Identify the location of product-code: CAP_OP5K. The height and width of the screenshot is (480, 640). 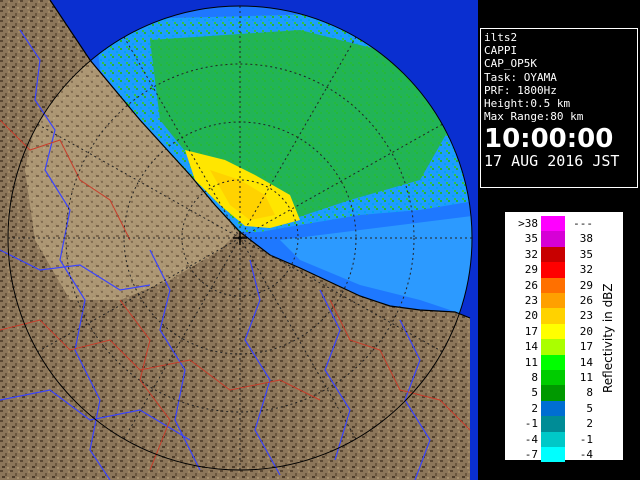
(510, 64).